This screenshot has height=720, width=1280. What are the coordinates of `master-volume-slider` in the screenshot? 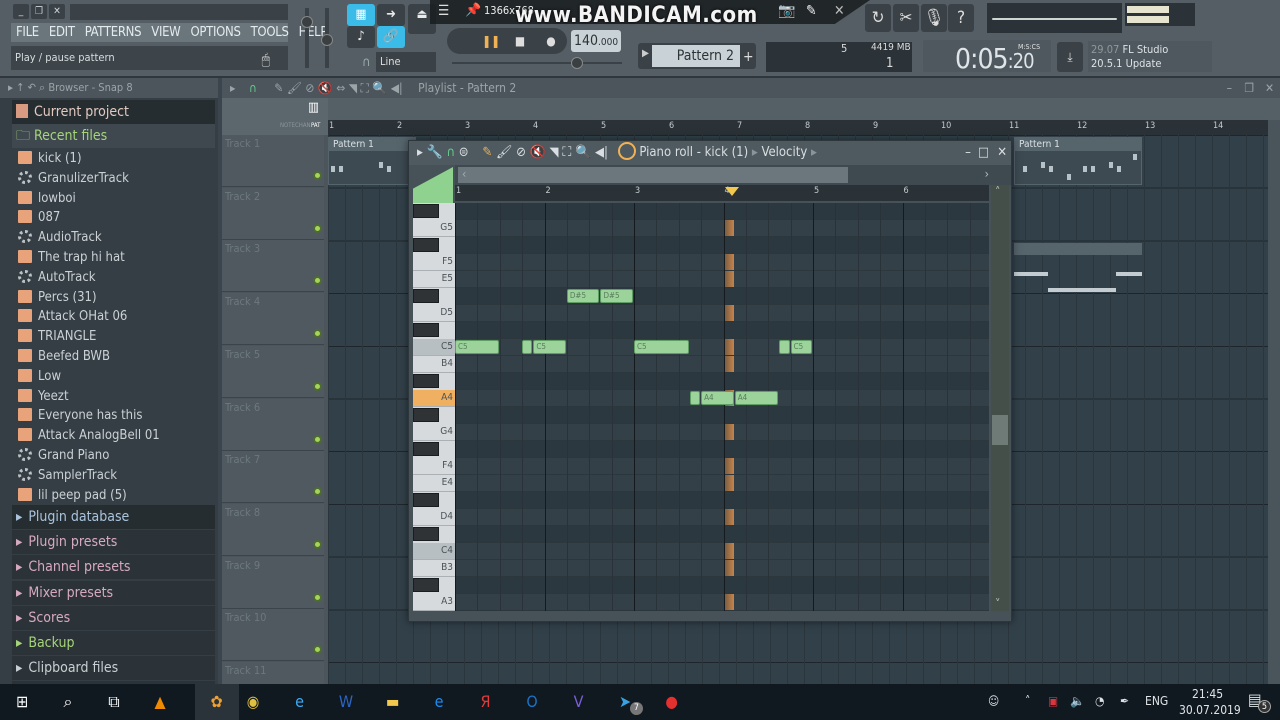 It's located at (307, 38).